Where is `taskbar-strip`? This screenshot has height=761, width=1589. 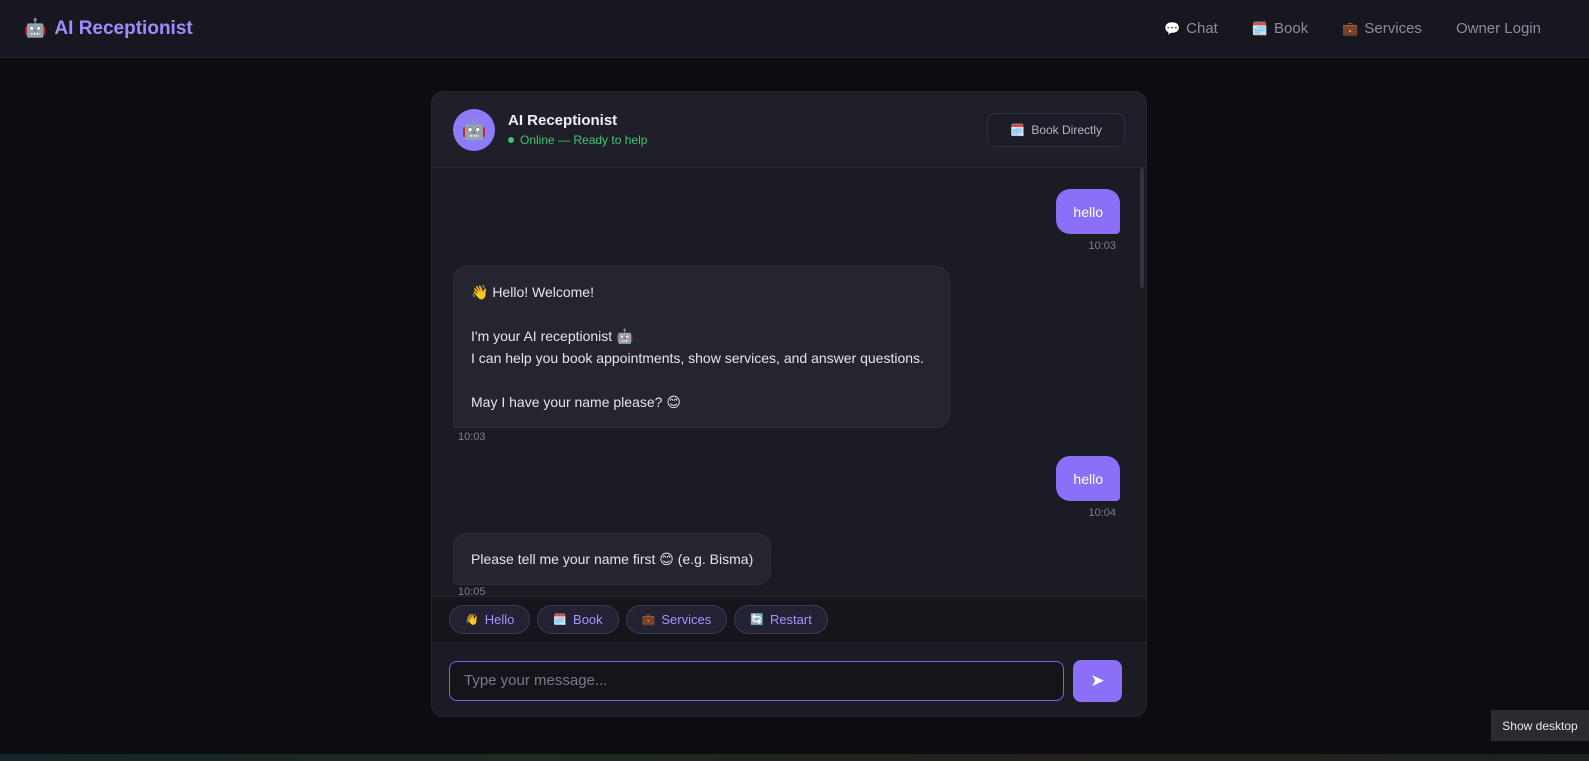
taskbar-strip is located at coordinates (794, 757).